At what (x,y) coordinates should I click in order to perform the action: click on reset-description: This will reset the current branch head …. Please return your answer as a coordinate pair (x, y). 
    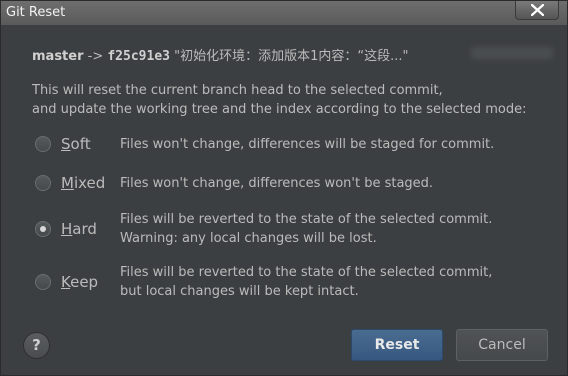
    Looking at the image, I should click on (279, 100).